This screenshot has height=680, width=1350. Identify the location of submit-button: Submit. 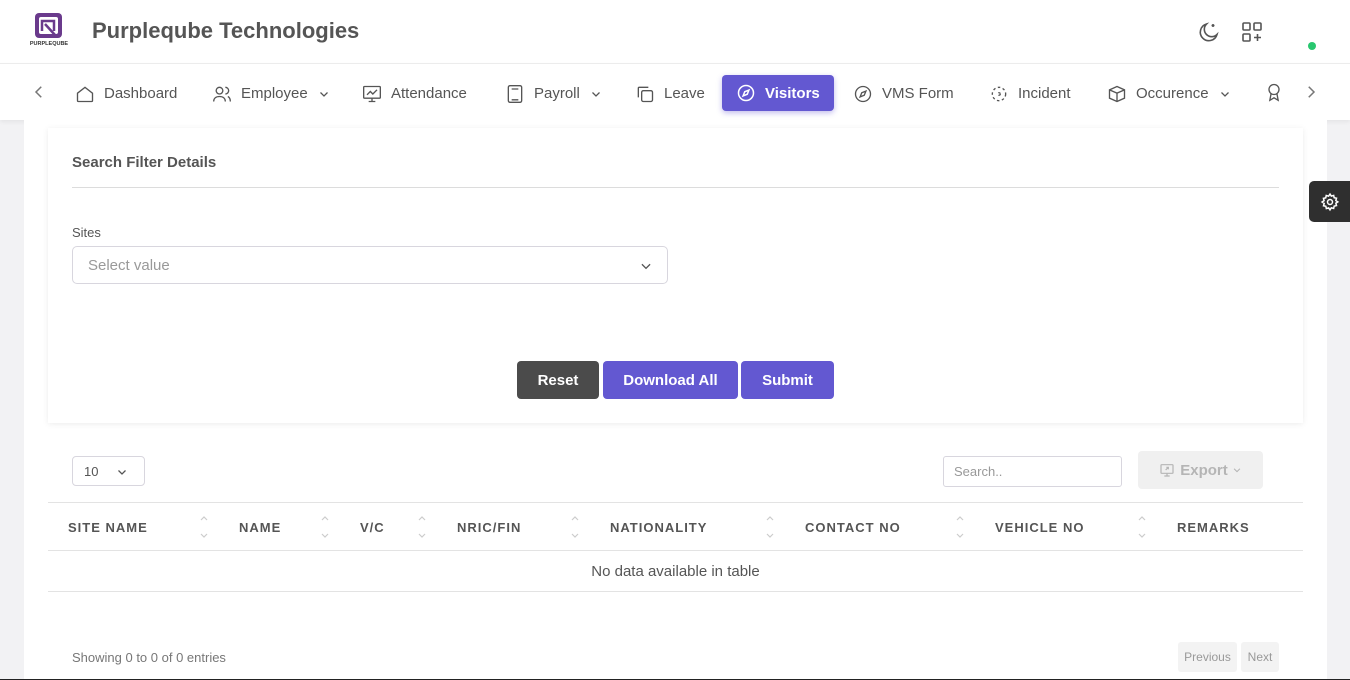
(787, 380).